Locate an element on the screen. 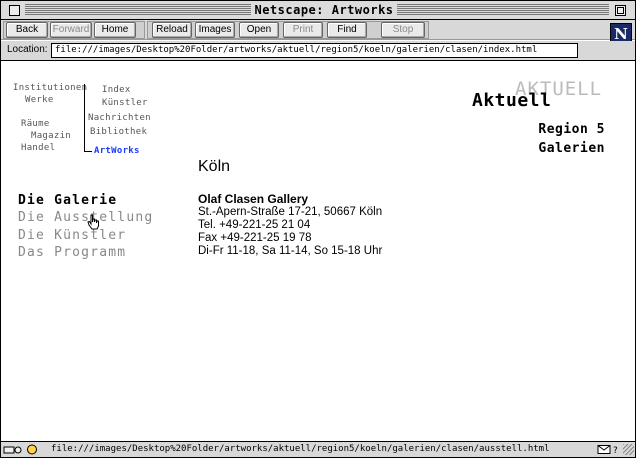 This screenshot has height=458, width=636. zoom-box-icon is located at coordinates (620, 10).